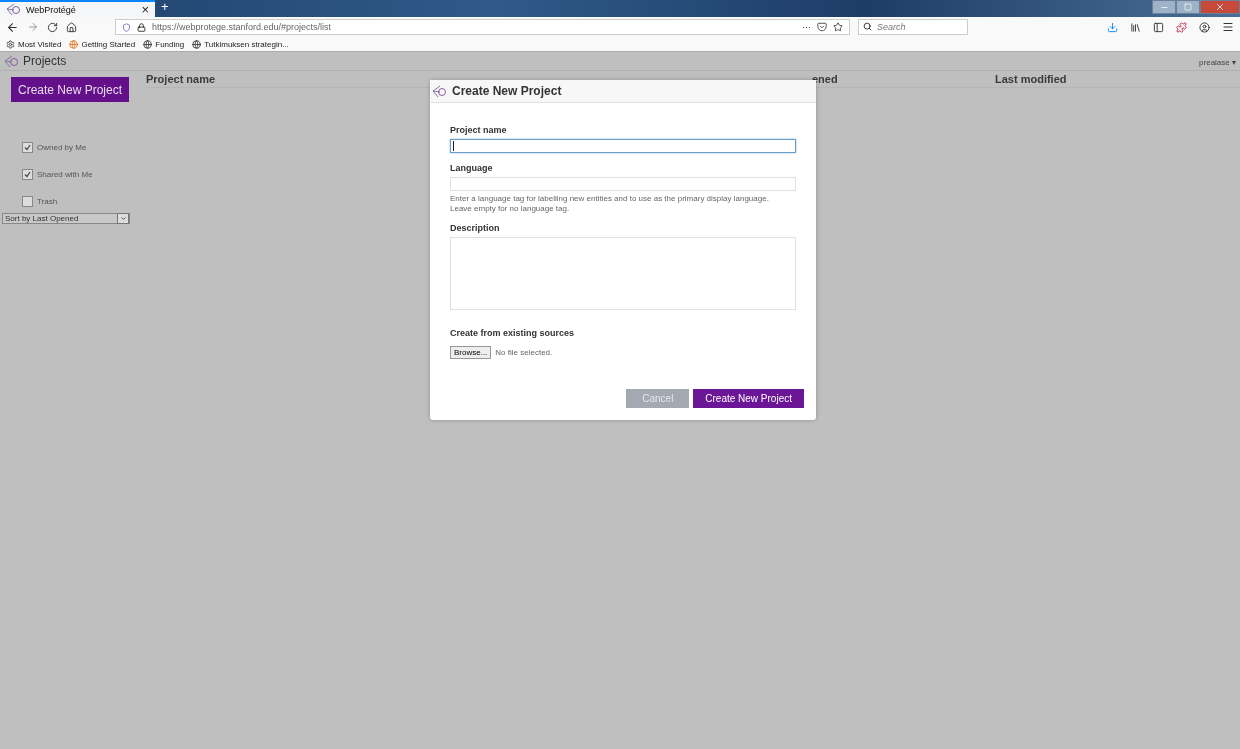  I want to click on input-field, so click(623, 146).